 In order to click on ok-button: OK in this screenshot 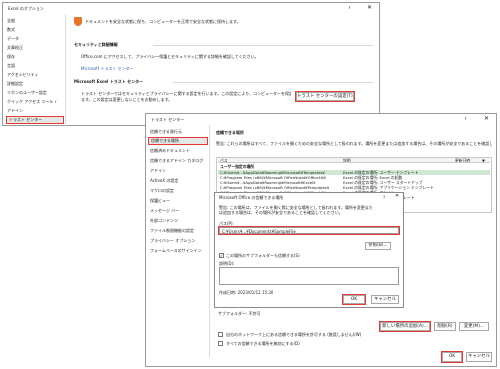, I will do `click(452, 357)`.